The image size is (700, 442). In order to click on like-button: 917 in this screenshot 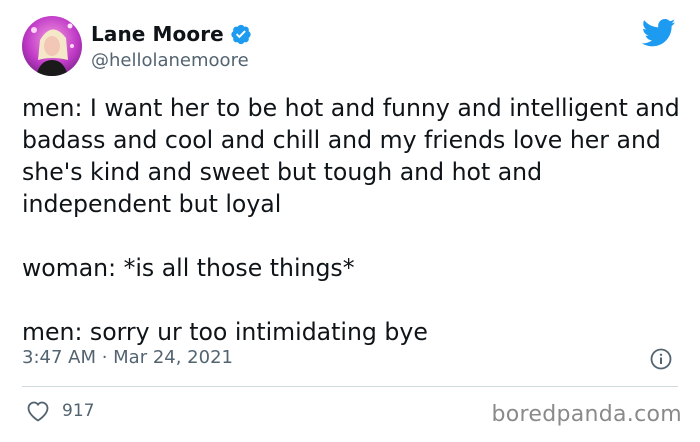, I will do `click(60, 411)`.